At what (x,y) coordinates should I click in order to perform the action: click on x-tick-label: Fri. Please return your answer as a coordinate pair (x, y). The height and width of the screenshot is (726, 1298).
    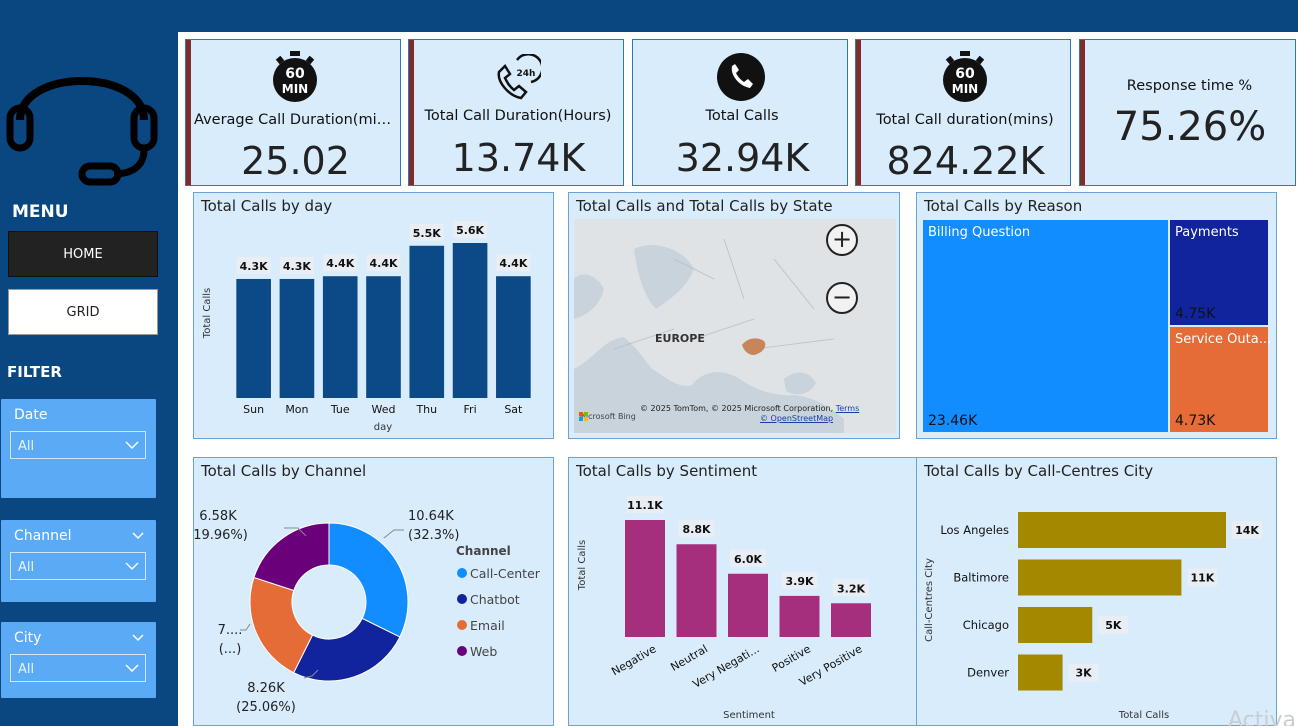
    Looking at the image, I should click on (470, 409).